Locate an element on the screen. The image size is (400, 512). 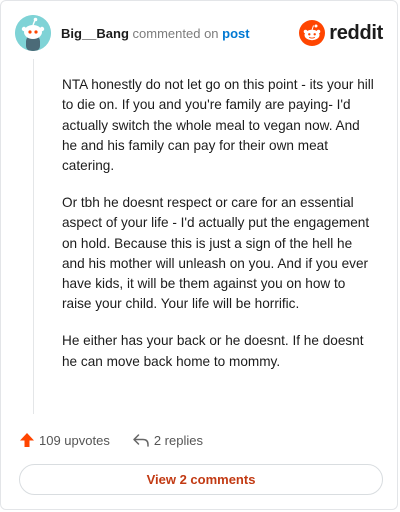
comment-header: Big__Bang commented on post reddit is located at coordinates (199, 33).